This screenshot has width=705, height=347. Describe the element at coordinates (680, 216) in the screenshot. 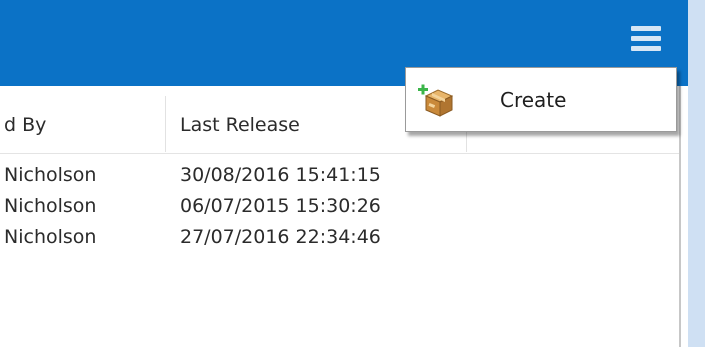

I see `grid-right-border` at that location.